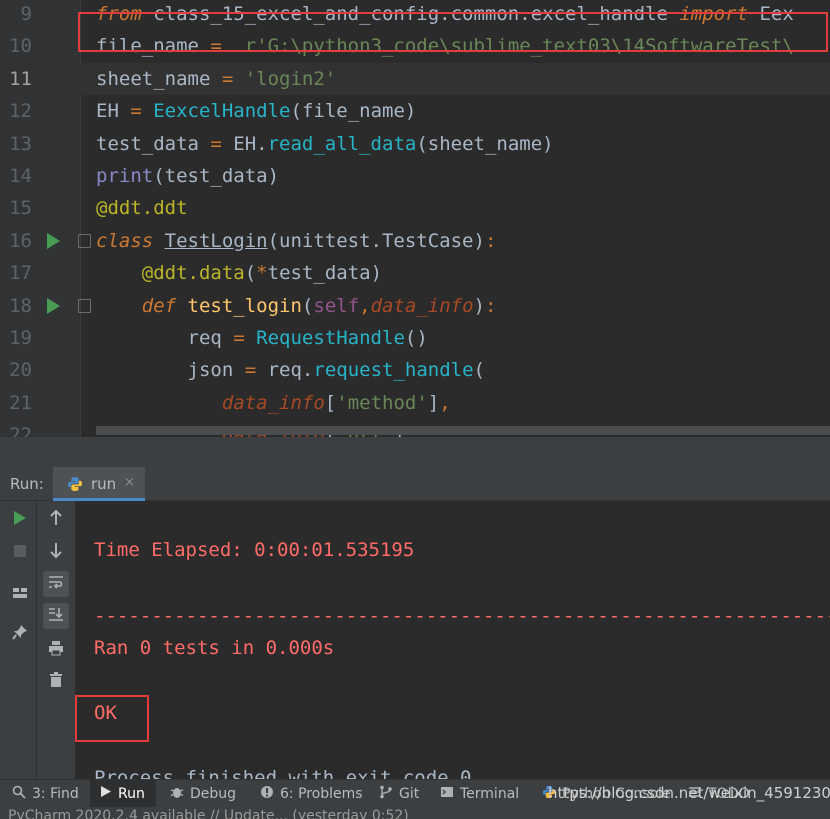  I want to click on editor-horizontal-scrollbar, so click(463, 430).